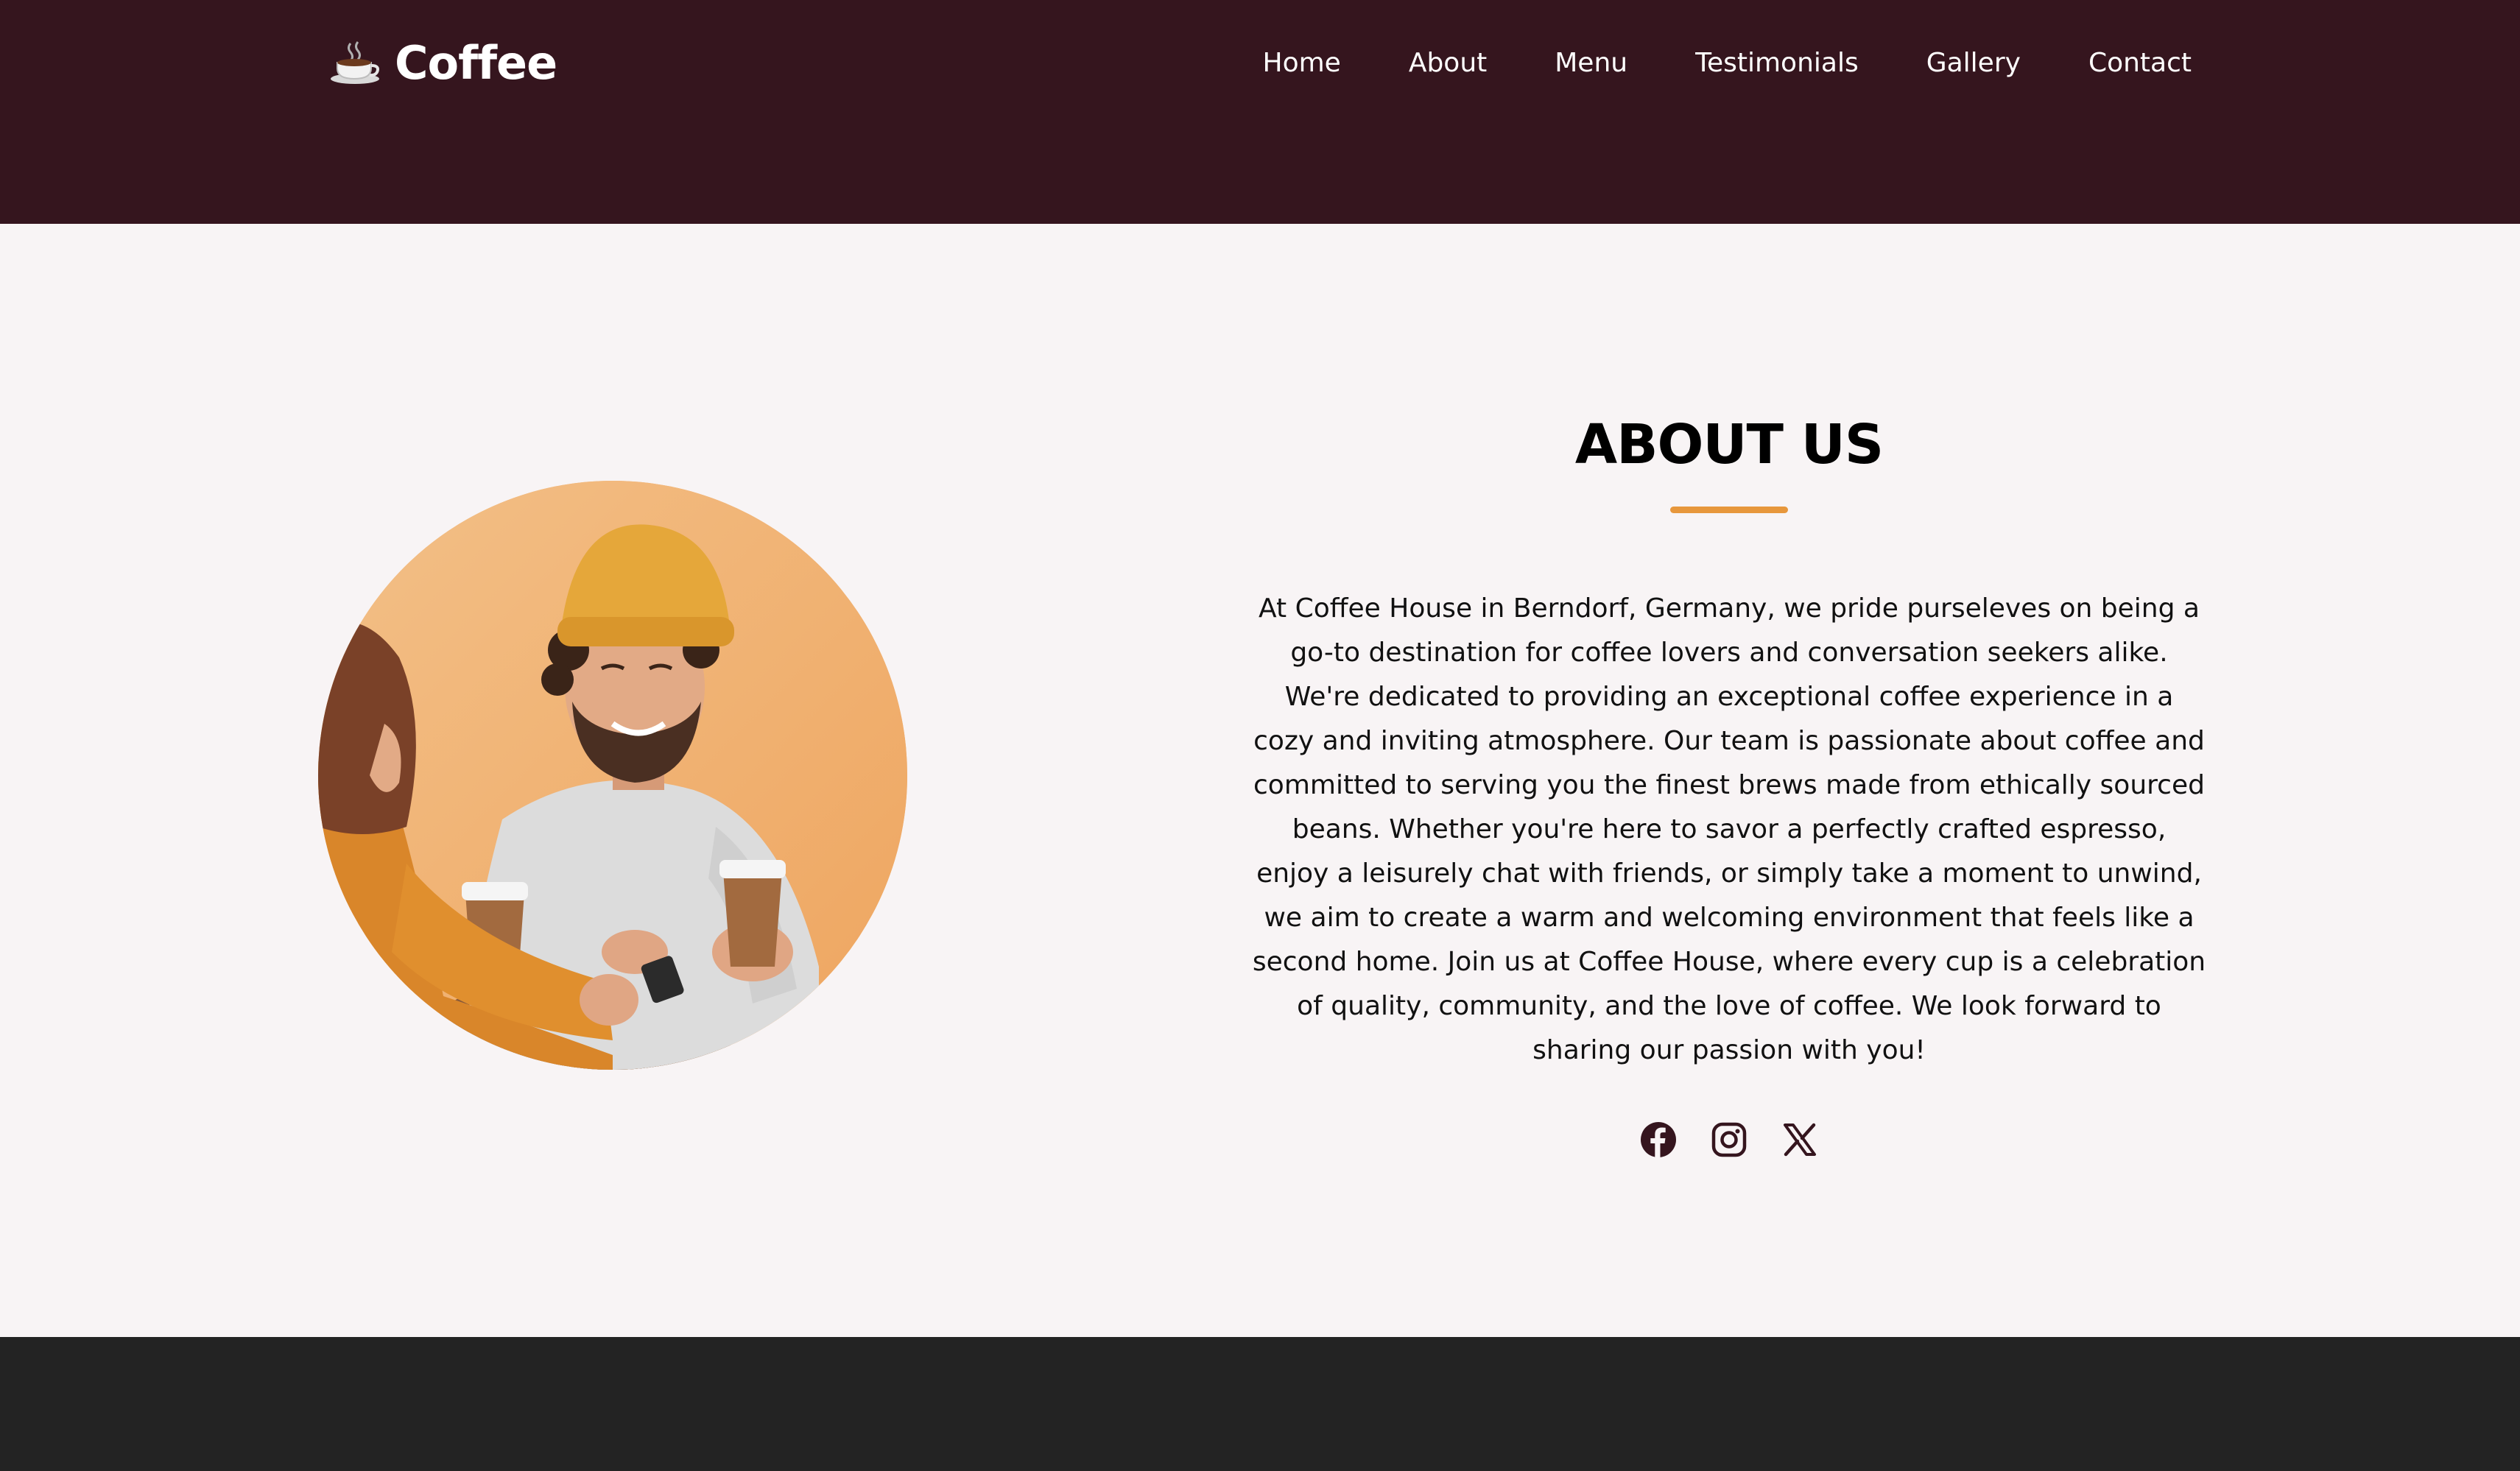 Image resolution: width=2520 pixels, height=1471 pixels. I want to click on instagram-link, so click(1730, 1139).